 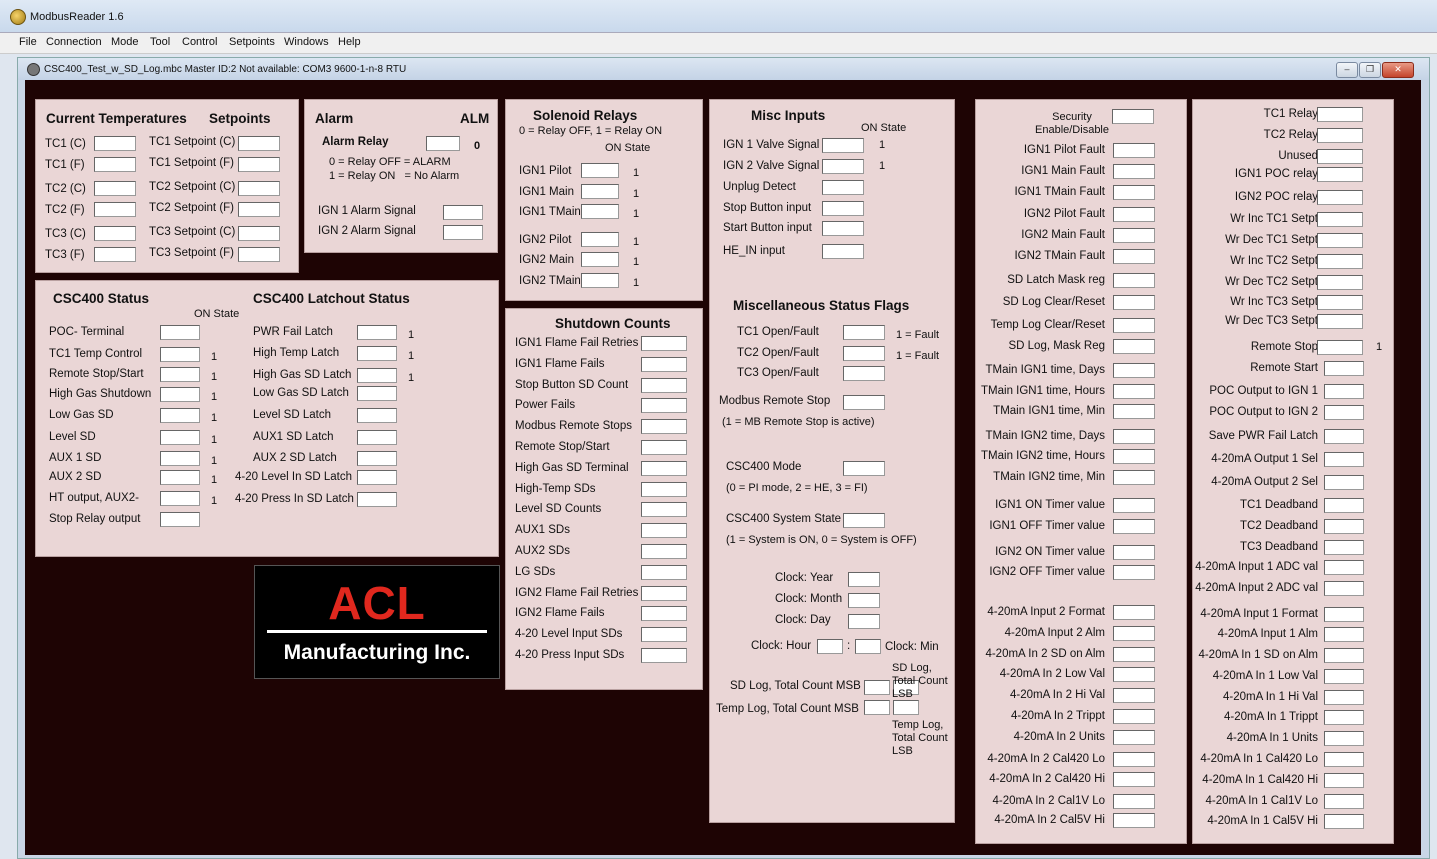 I want to click on menu-help: Help, so click(x=349, y=42).